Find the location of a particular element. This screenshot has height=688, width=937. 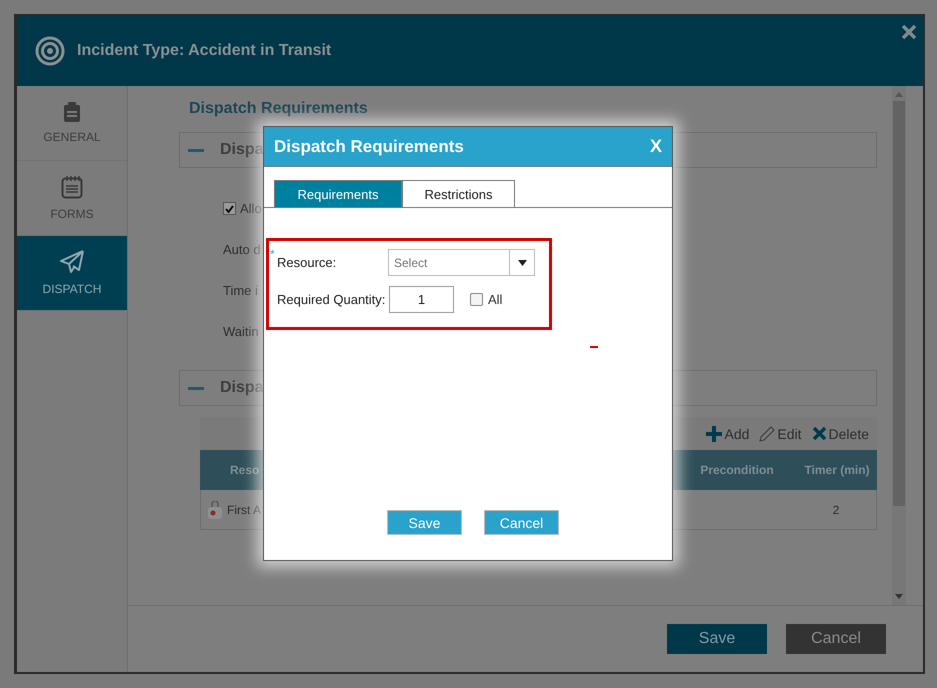

page-heading: Dispatch Requirements is located at coordinates (279, 109).